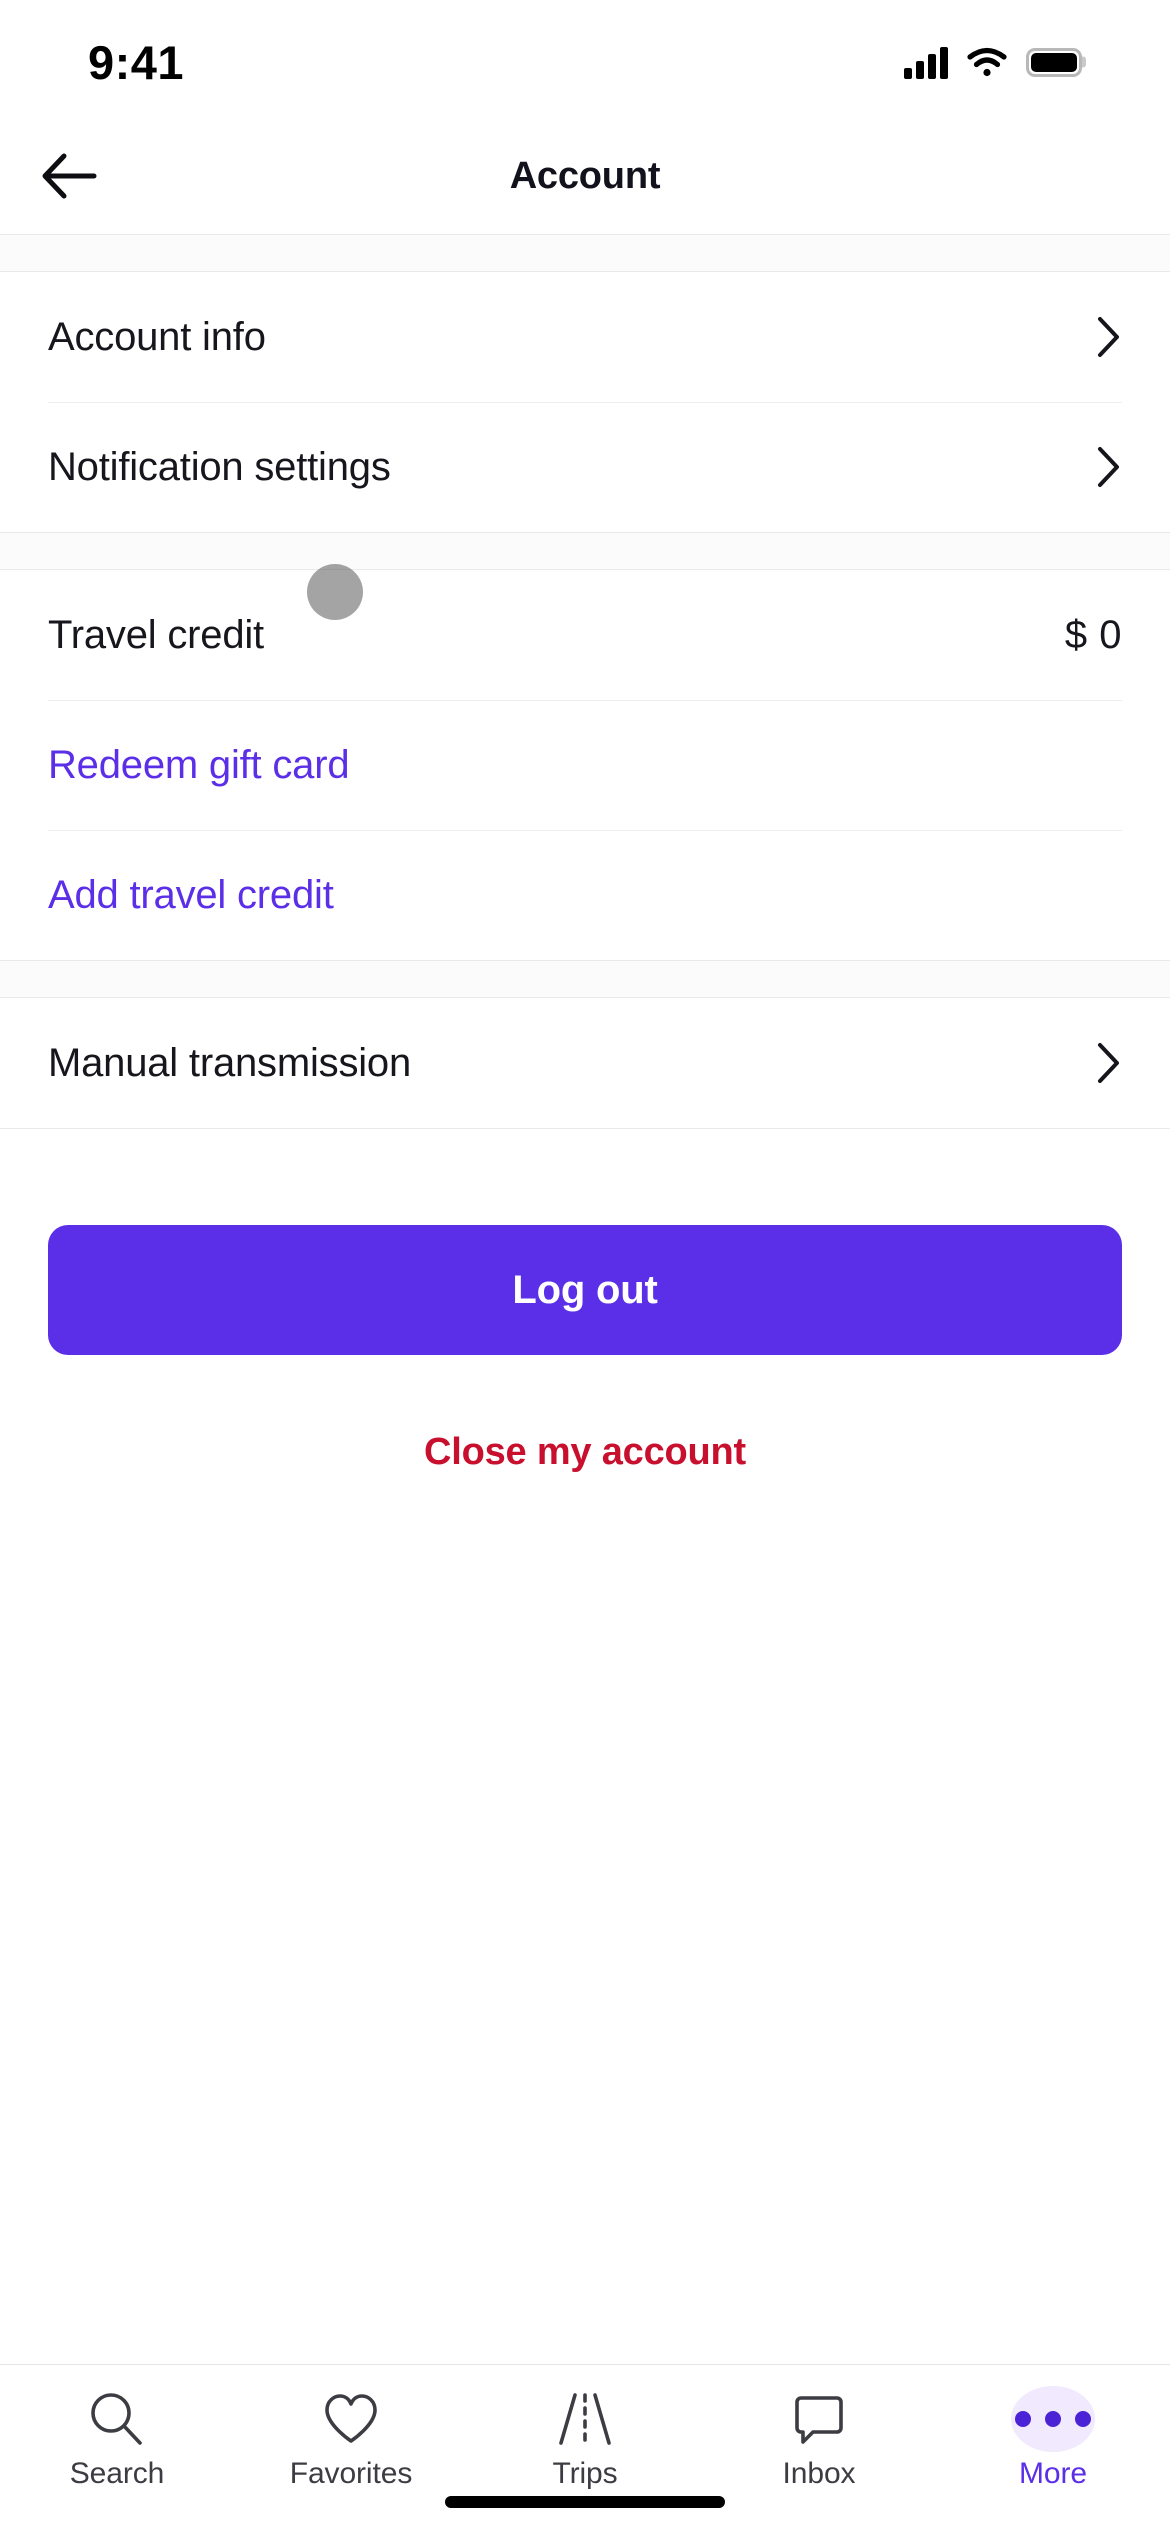 The image size is (1170, 2532). I want to click on section-preferences: Manual transmission, so click(585, 1063).